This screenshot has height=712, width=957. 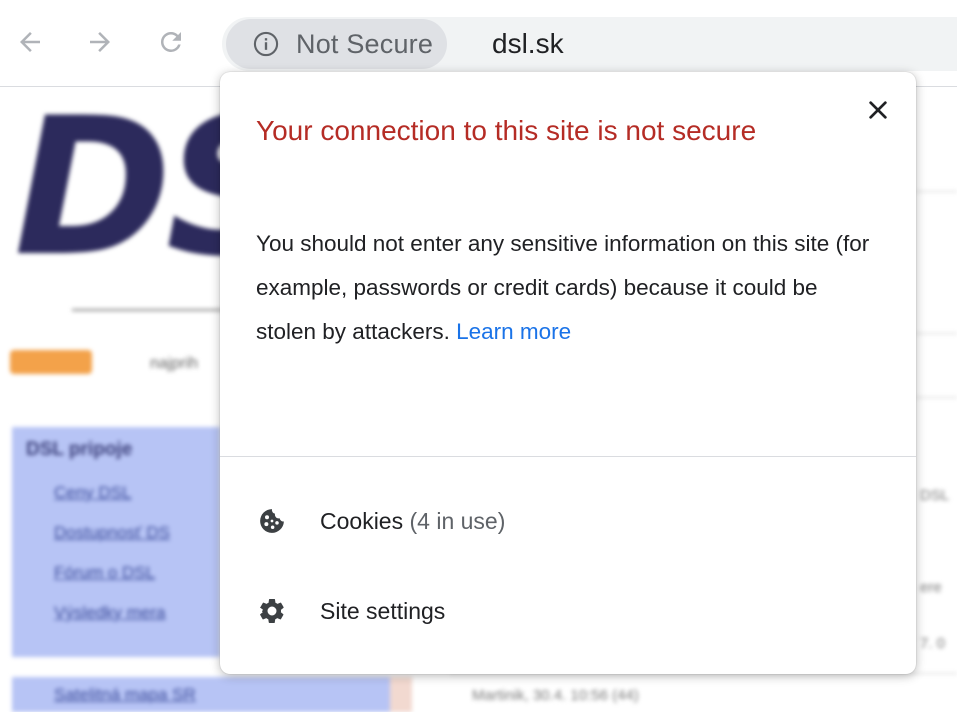 I want to click on close-icon, so click(x=878, y=110).